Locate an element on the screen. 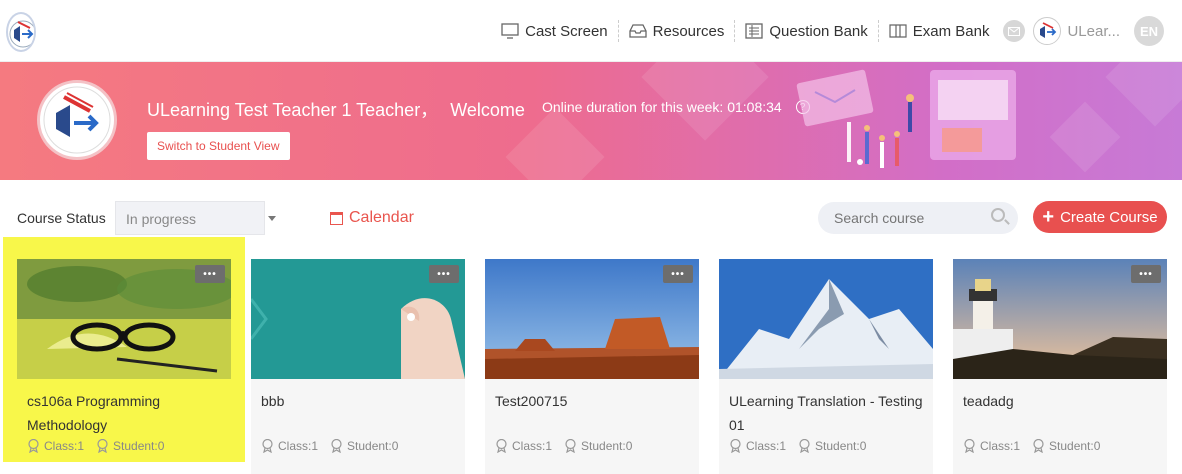 The image size is (1182, 474). create-course-button: + Create Course is located at coordinates (1100, 217).